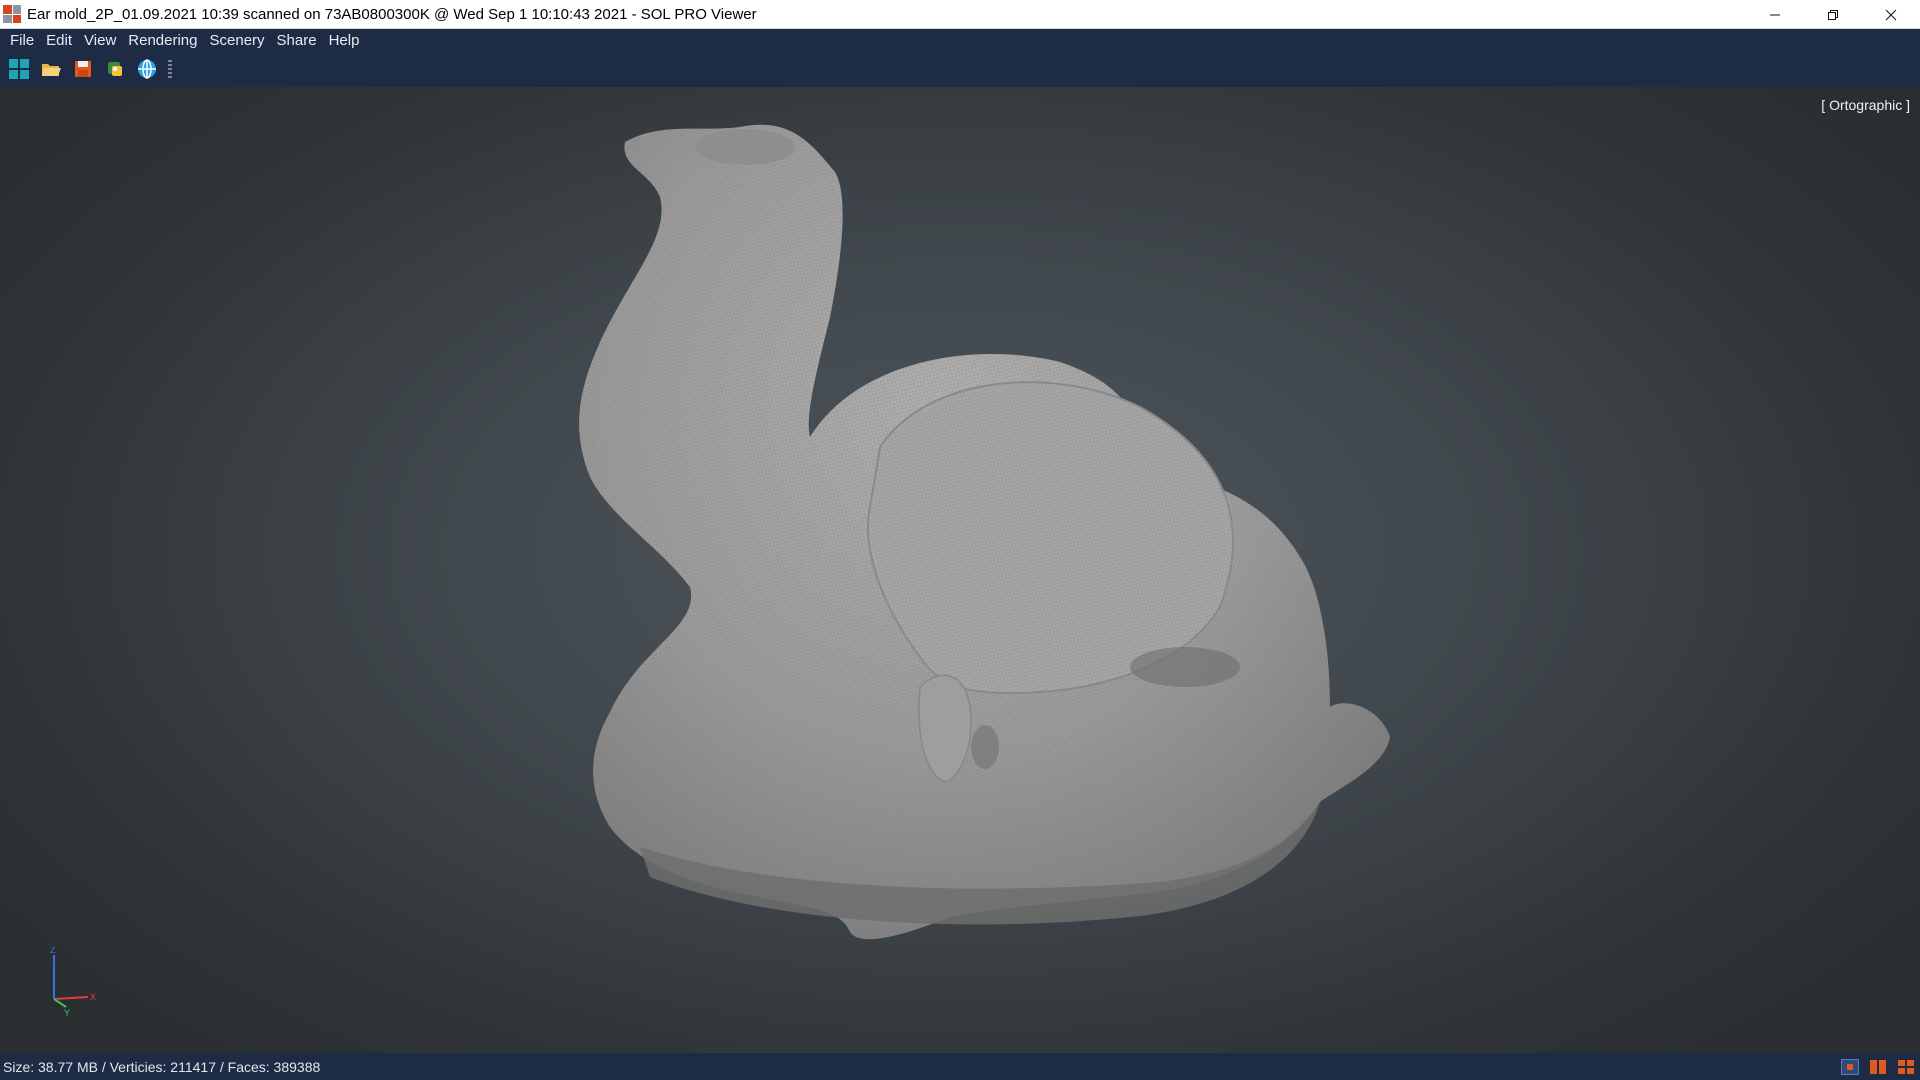 Image resolution: width=1920 pixels, height=1080 pixels. Describe the element at coordinates (83, 69) in the screenshot. I see `save-icon` at that location.